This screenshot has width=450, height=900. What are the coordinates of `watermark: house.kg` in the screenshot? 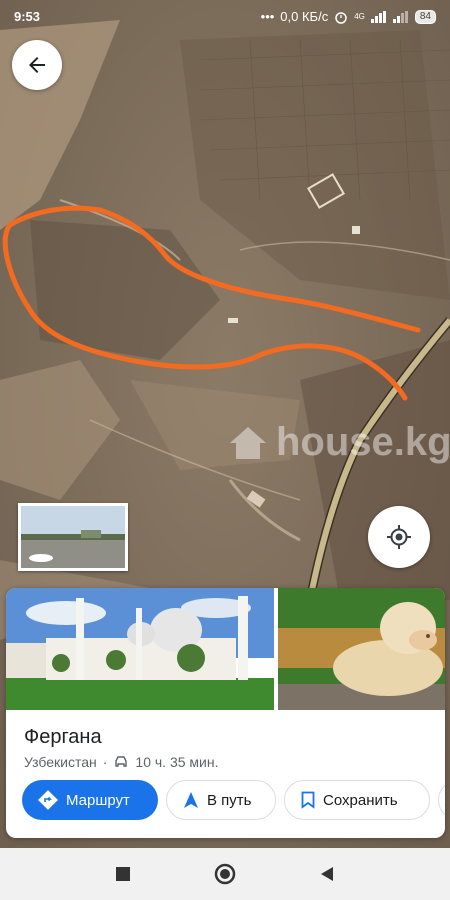 It's located at (338, 442).